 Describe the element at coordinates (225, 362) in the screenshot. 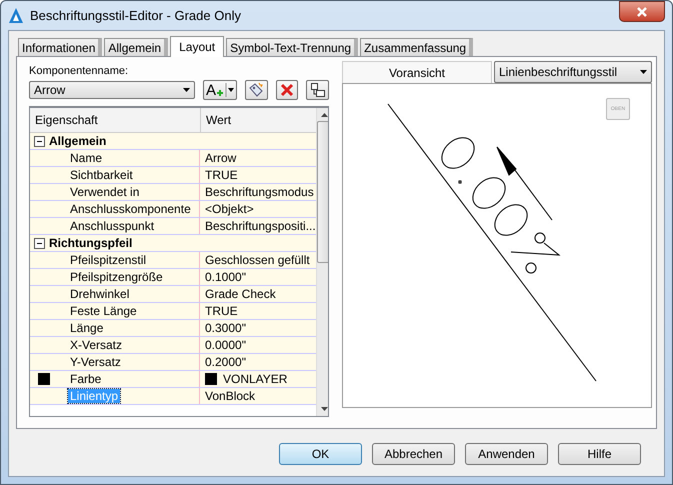

I see `property-value: 0.2000"` at that location.